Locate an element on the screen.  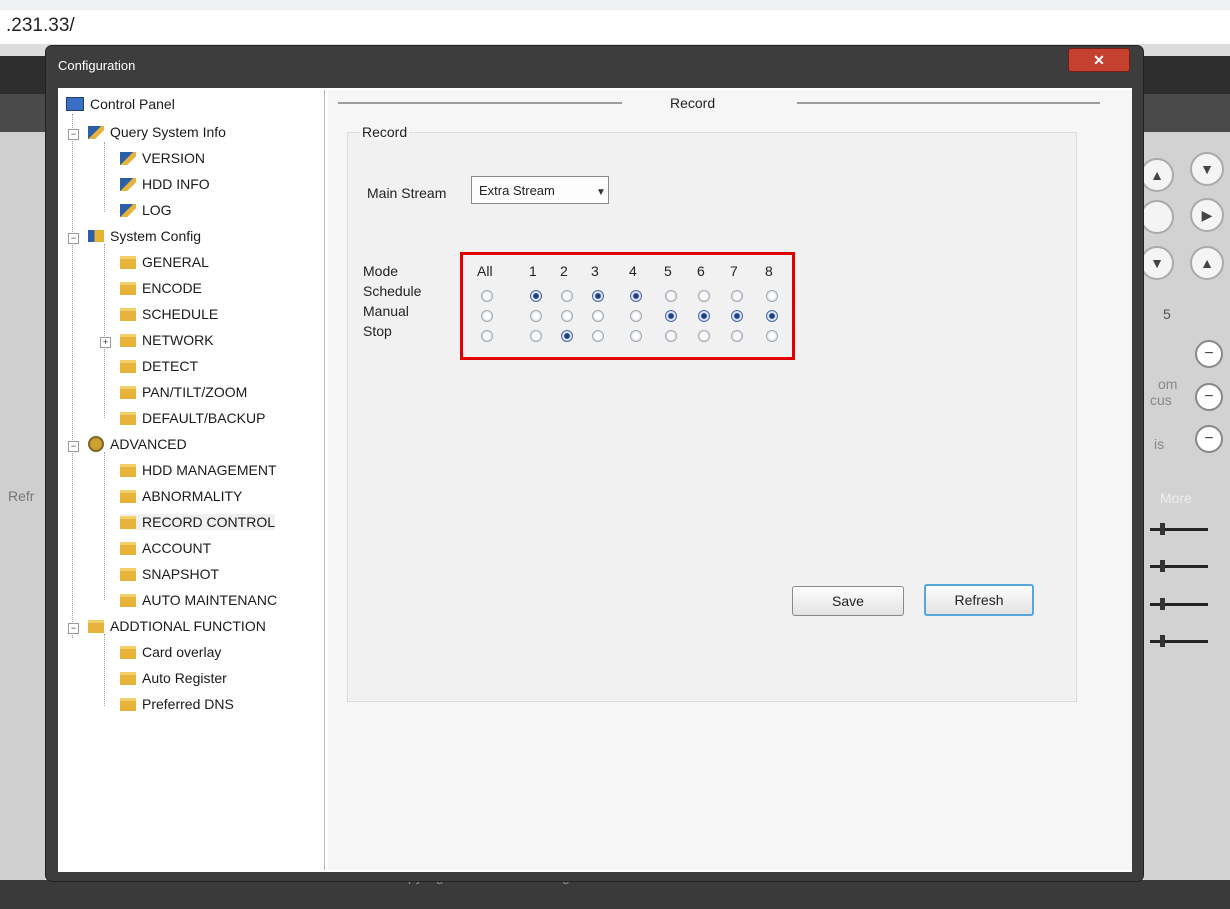
tree-item-system-config: System Config is located at coordinates (144, 236).